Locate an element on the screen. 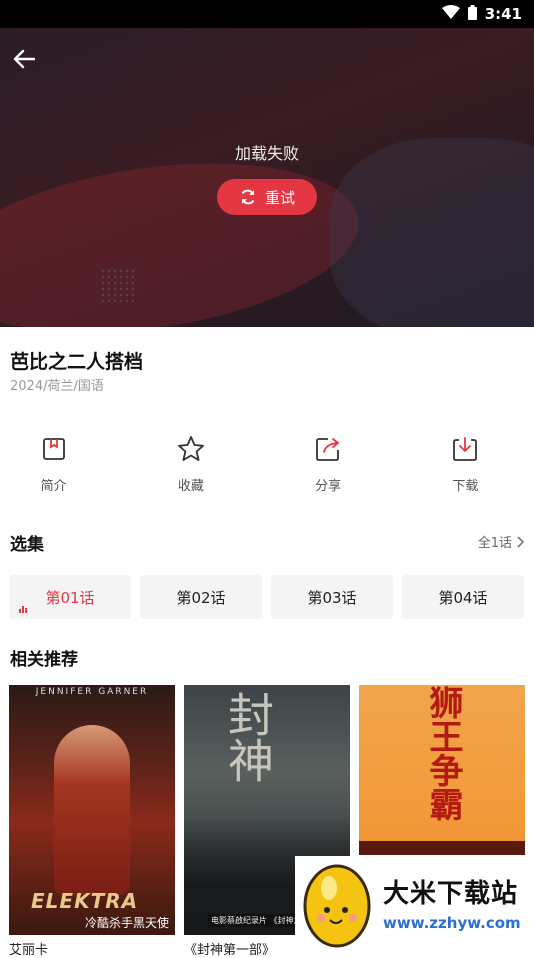 The image size is (534, 958). load-error-message: 加载失败 is located at coordinates (266, 153).